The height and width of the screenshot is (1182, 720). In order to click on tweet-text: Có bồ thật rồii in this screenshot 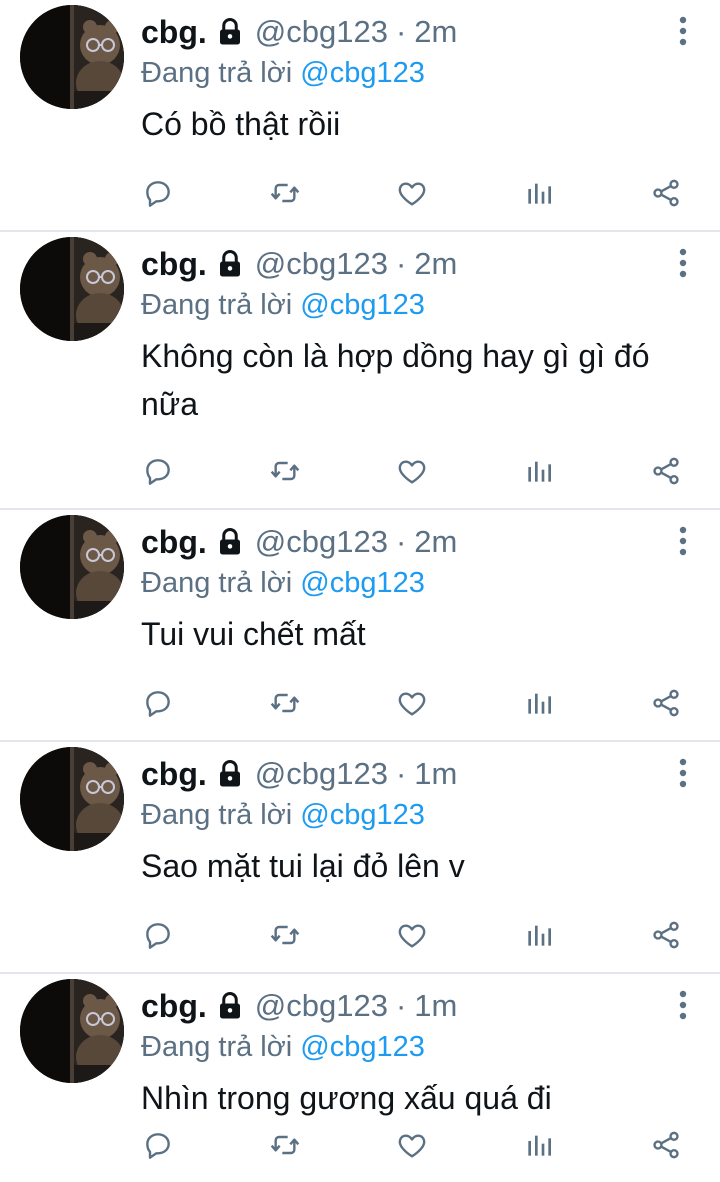, I will do `click(241, 124)`.